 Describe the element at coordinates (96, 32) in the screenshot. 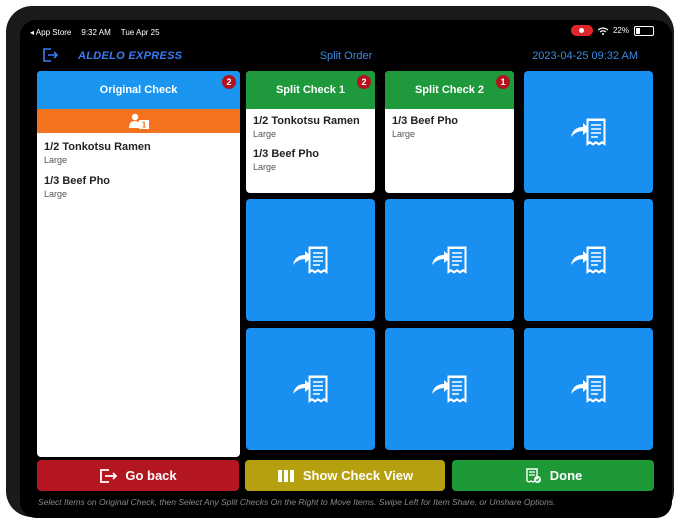

I see `status-time: 9:32 AM` at that location.